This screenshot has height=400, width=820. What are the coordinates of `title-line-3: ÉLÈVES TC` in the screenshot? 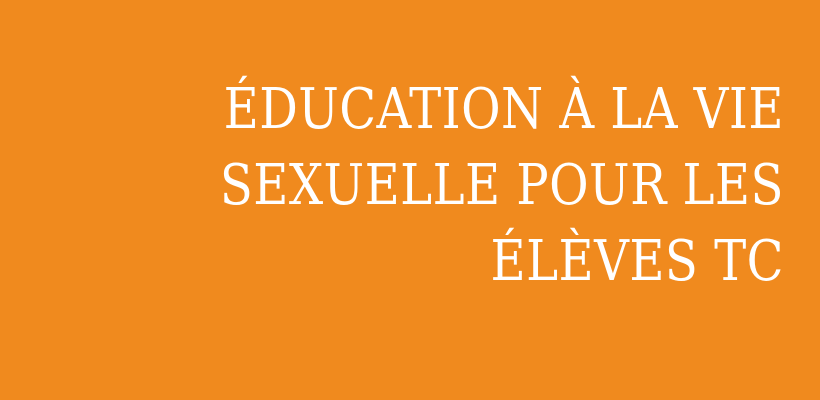 It's located at (637, 261).